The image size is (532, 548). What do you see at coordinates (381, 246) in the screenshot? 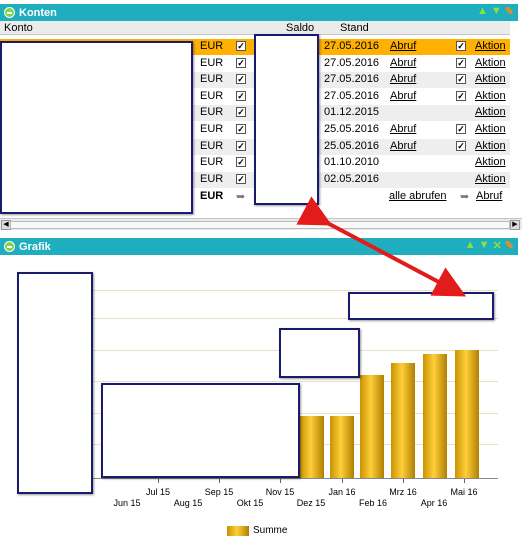
I see `annotation-arrow` at bounding box center [381, 246].